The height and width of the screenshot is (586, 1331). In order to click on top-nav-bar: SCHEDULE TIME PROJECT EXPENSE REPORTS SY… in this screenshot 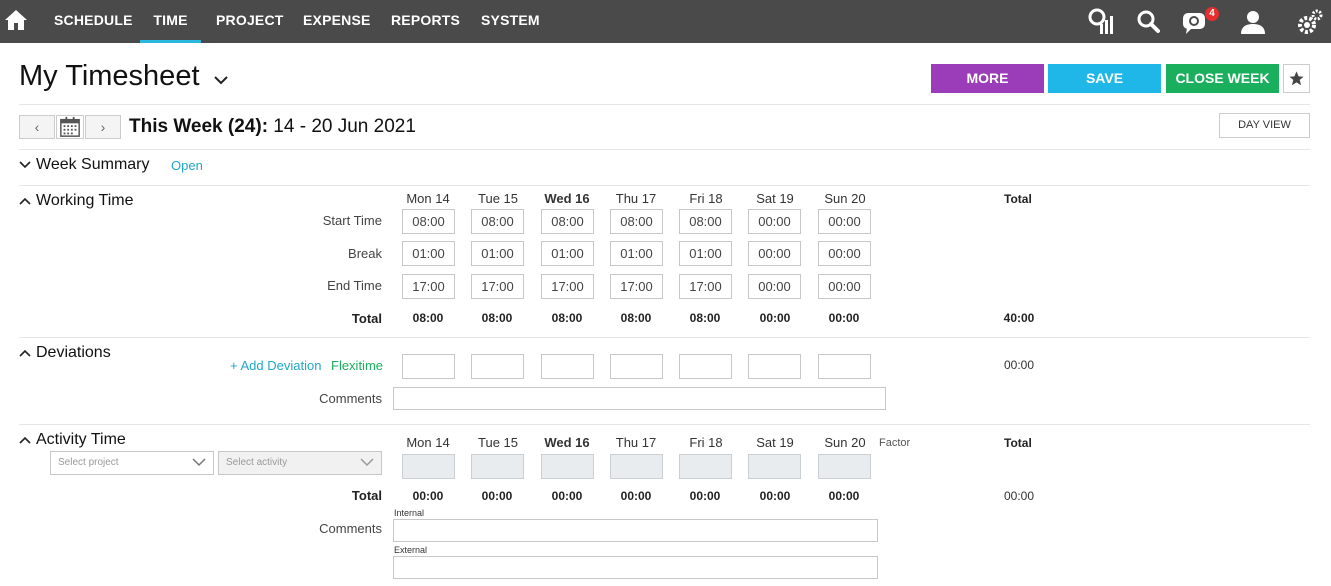, I will do `click(665, 21)`.